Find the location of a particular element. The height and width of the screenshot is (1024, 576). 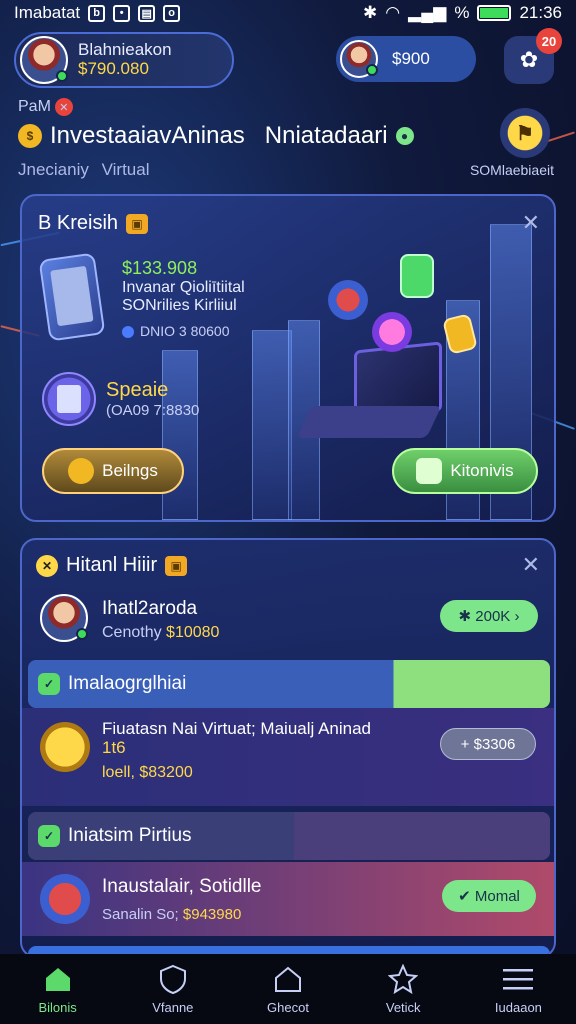

top-bar: Blahnieakon $790.080 $900 ✿ 20 is located at coordinates (288, 59).